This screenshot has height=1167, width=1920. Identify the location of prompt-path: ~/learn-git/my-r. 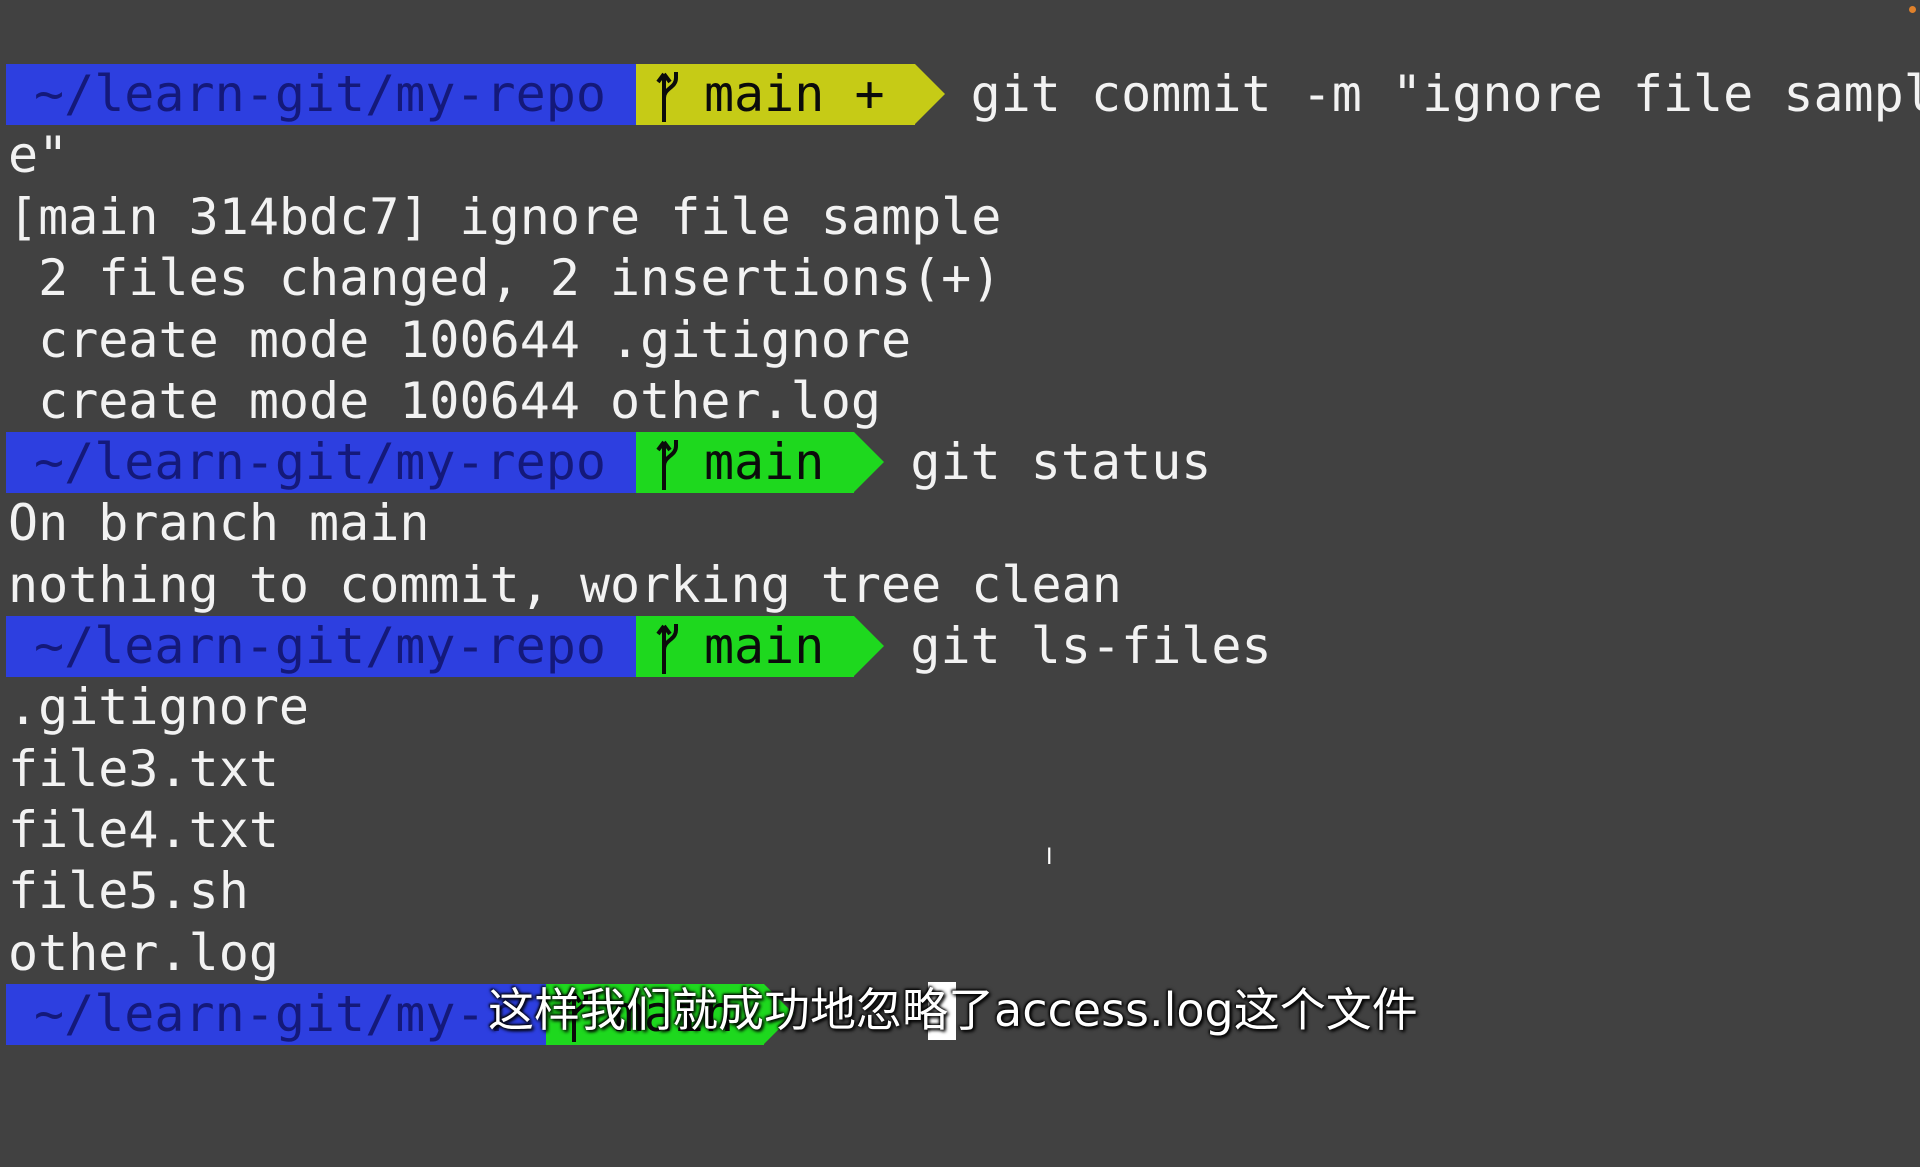
(276, 1014).